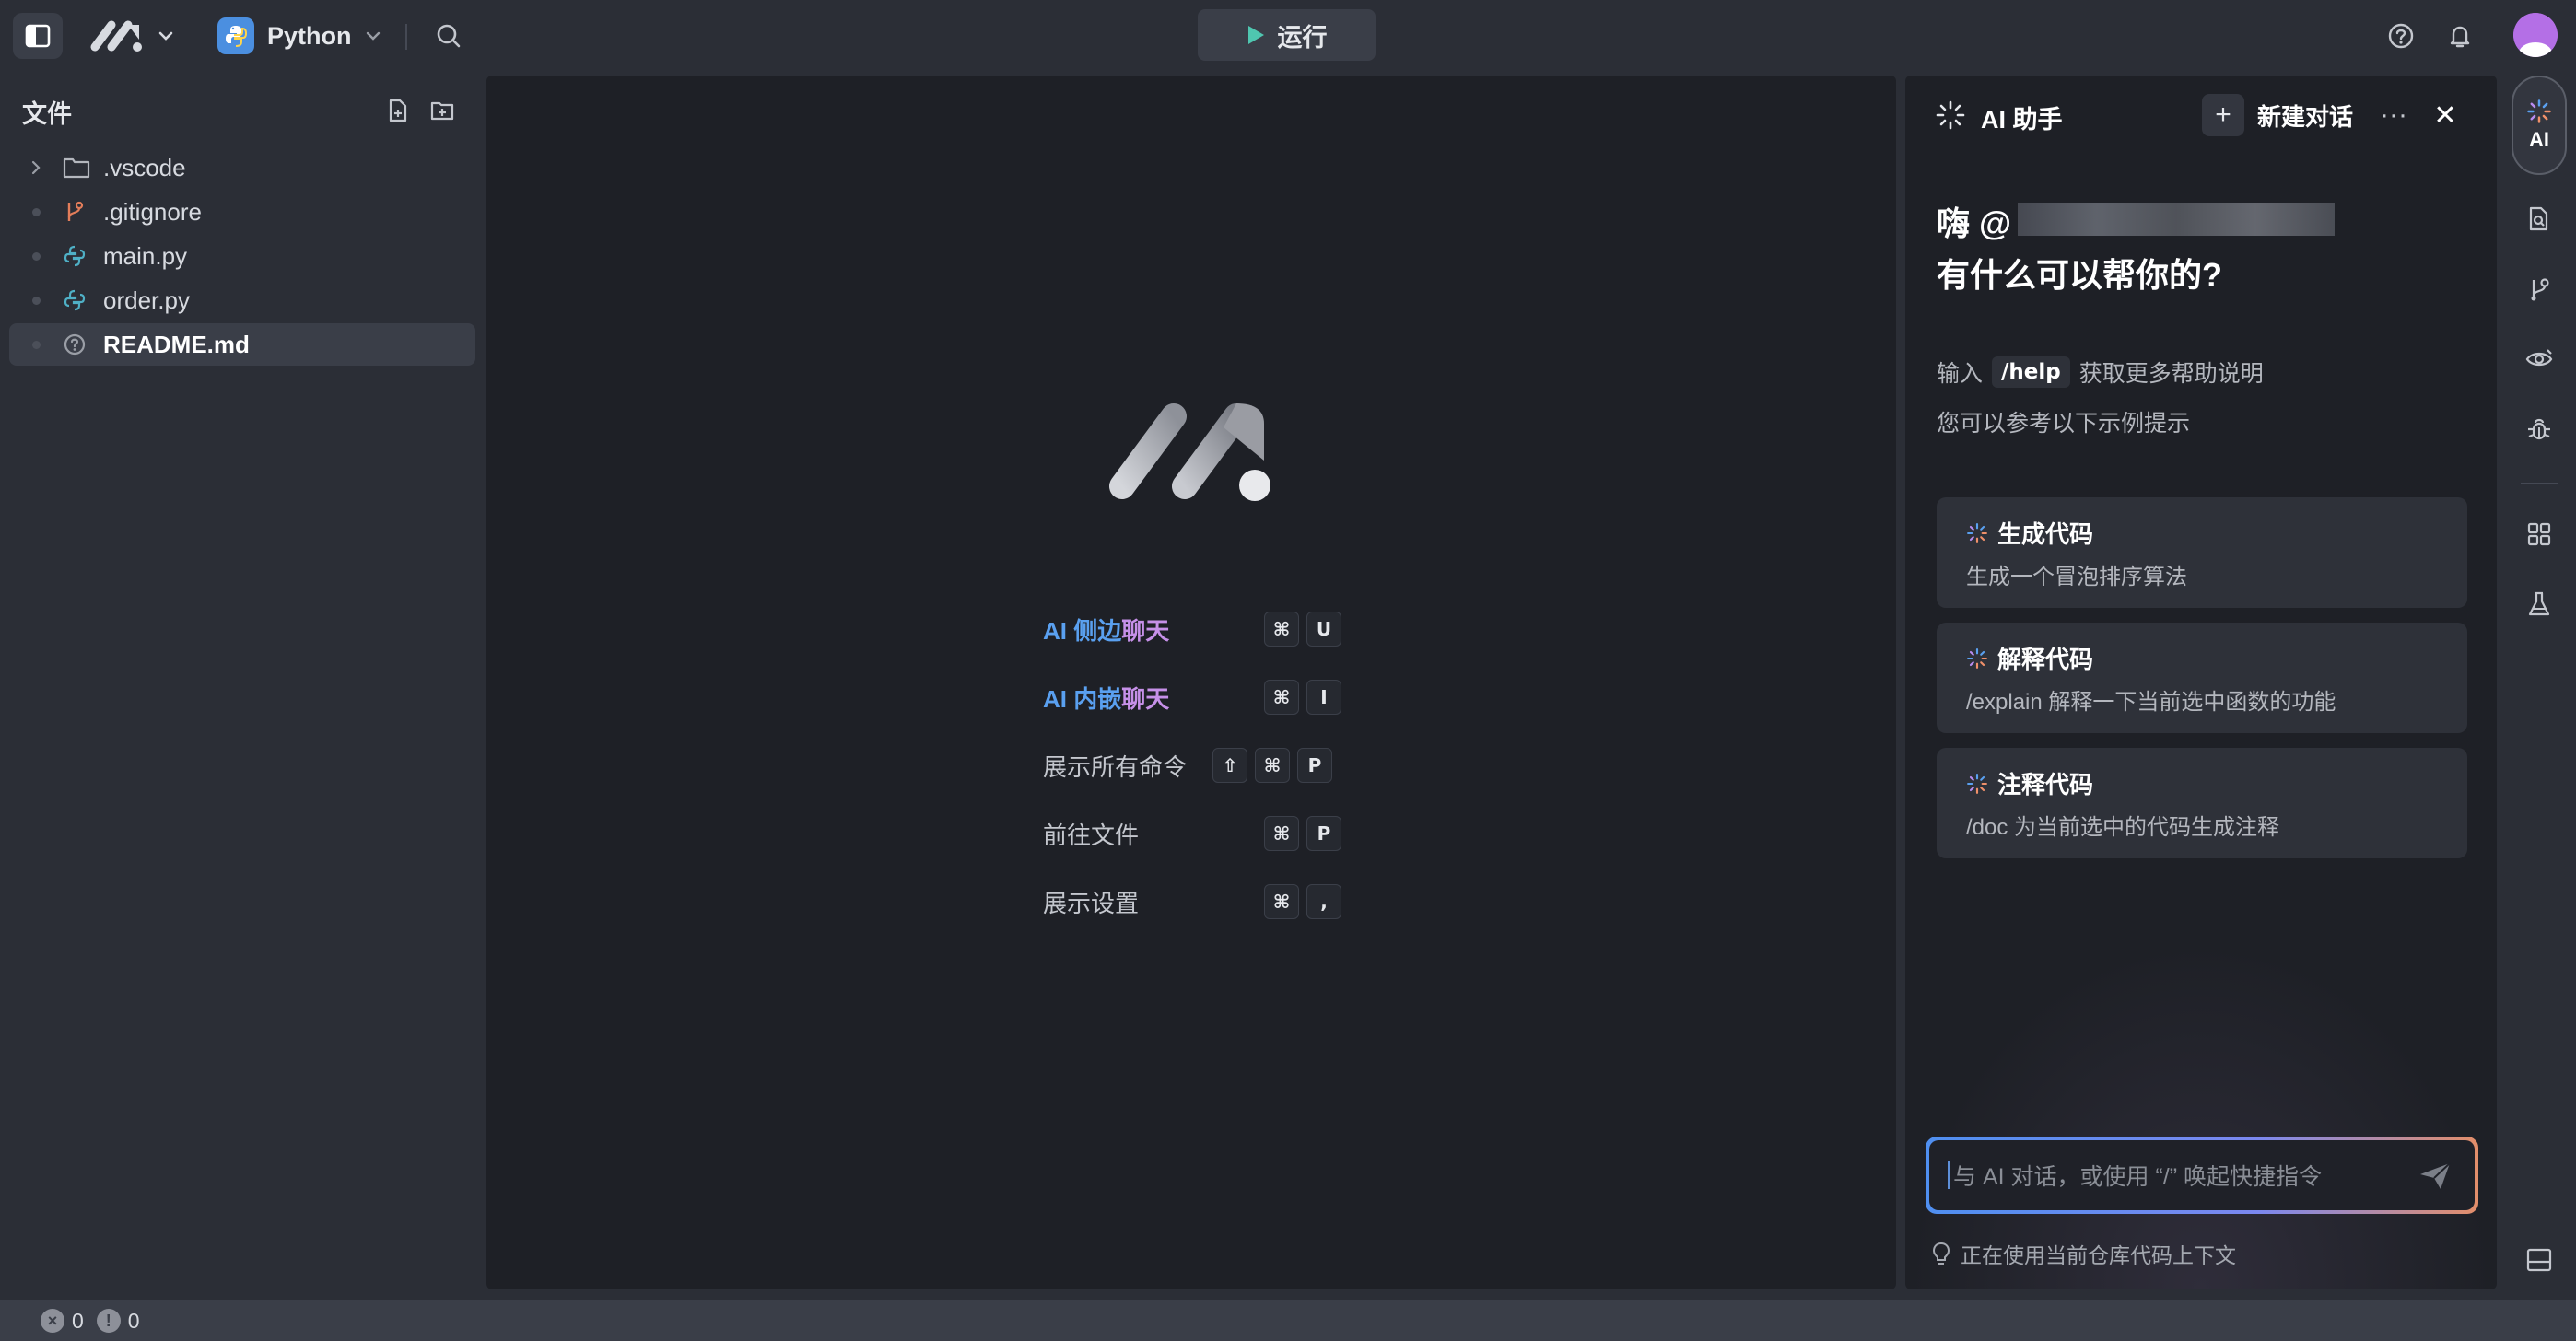  Describe the element at coordinates (2305, 116) in the screenshot. I see `new-chat-label: 新建对话` at that location.